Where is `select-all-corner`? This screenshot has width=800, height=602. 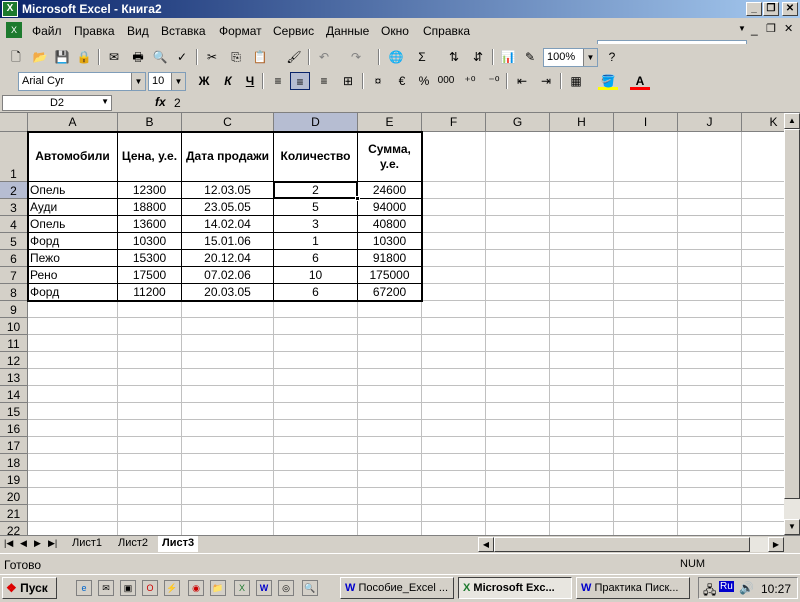
select-all-corner is located at coordinates (14, 122).